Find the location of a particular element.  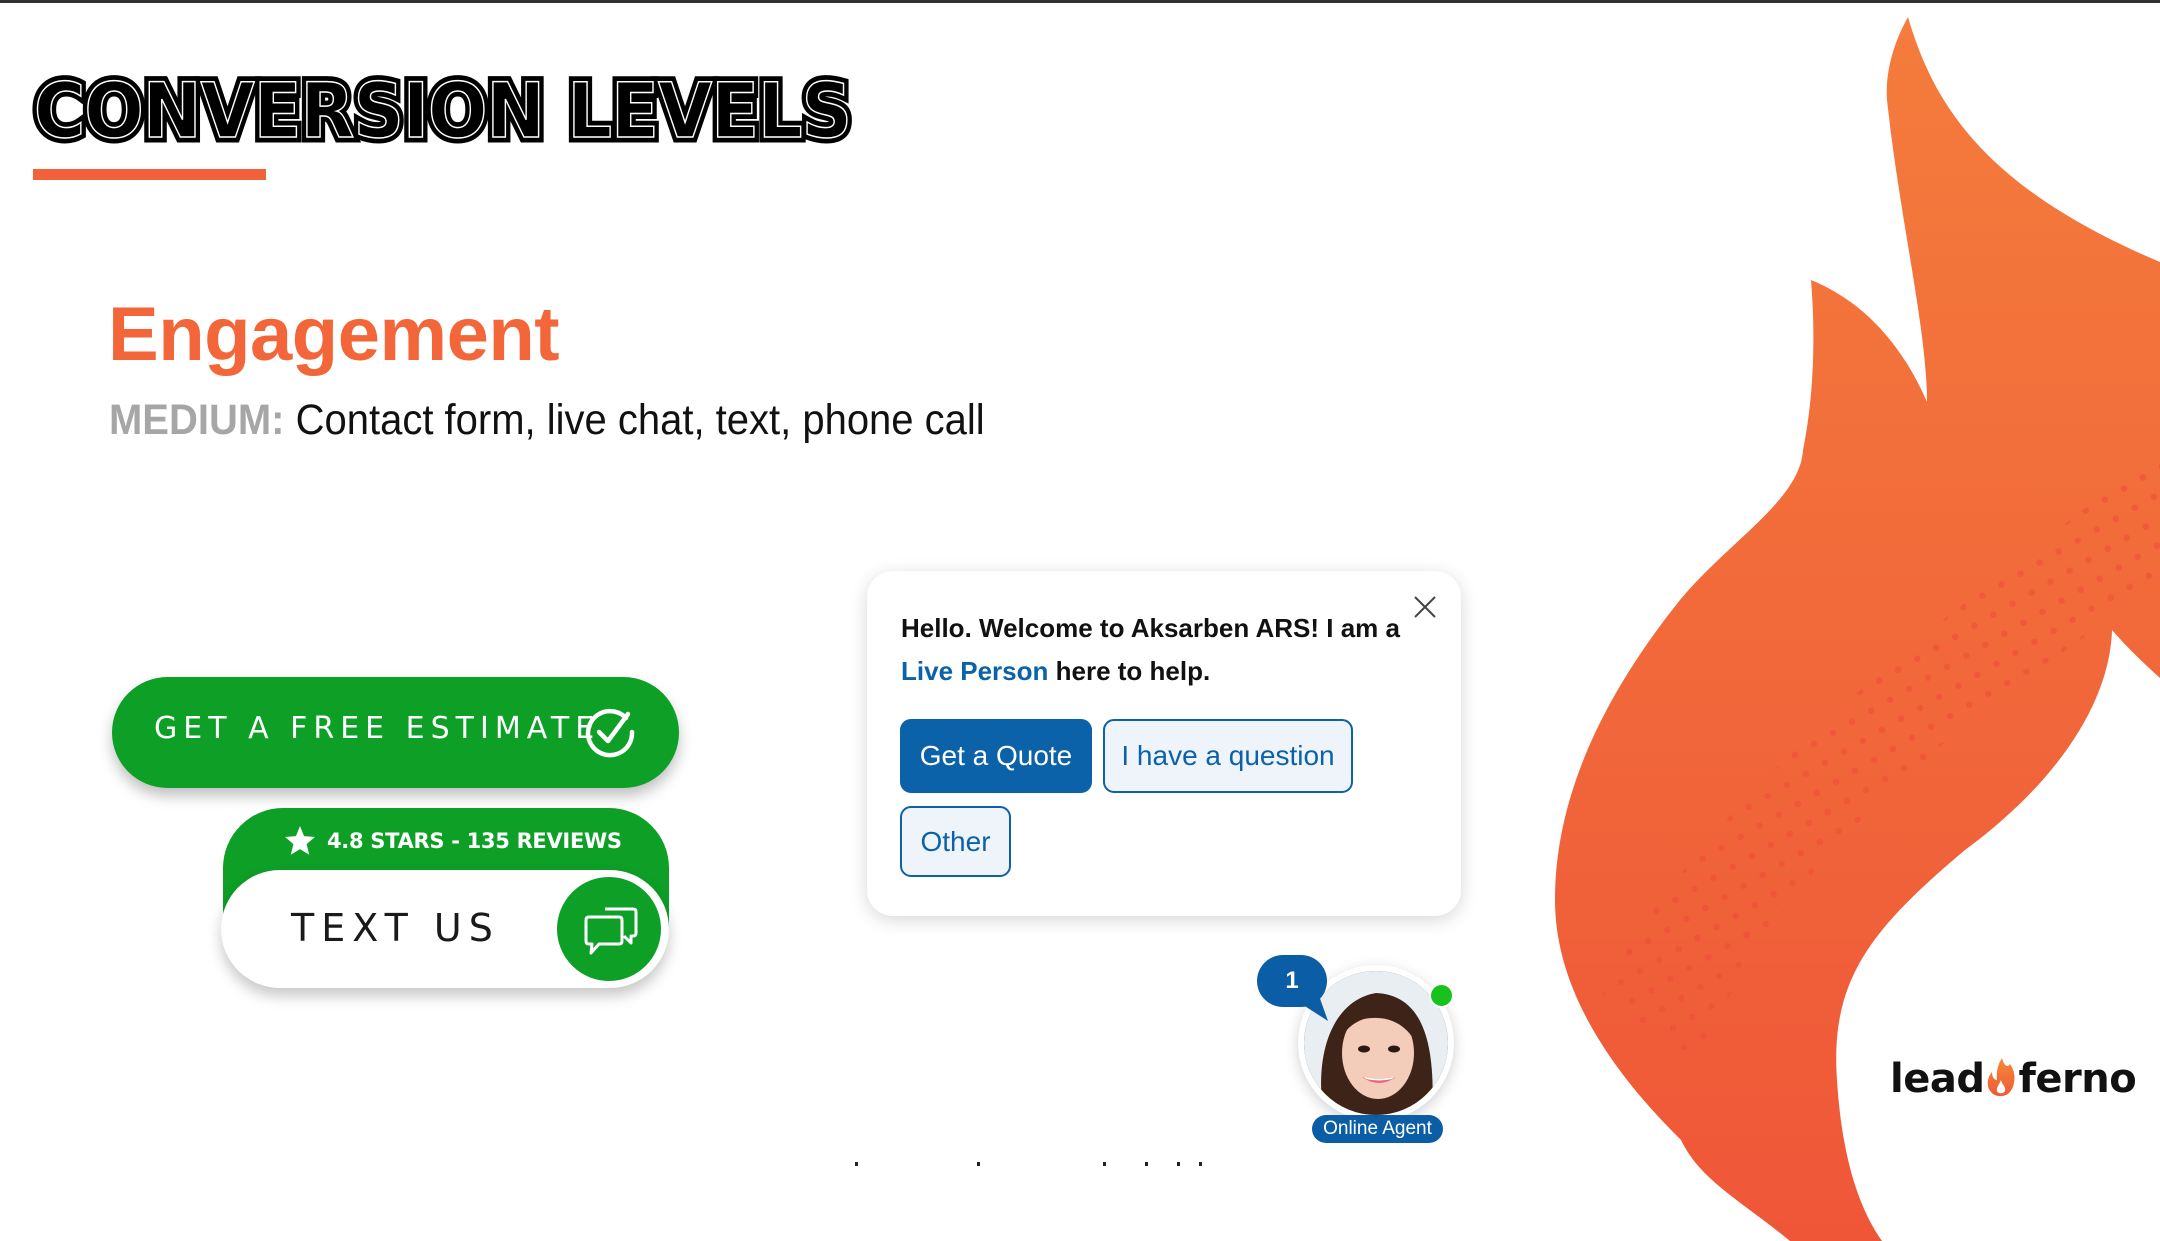

live-person-link: Live Person is located at coordinates (975, 671).